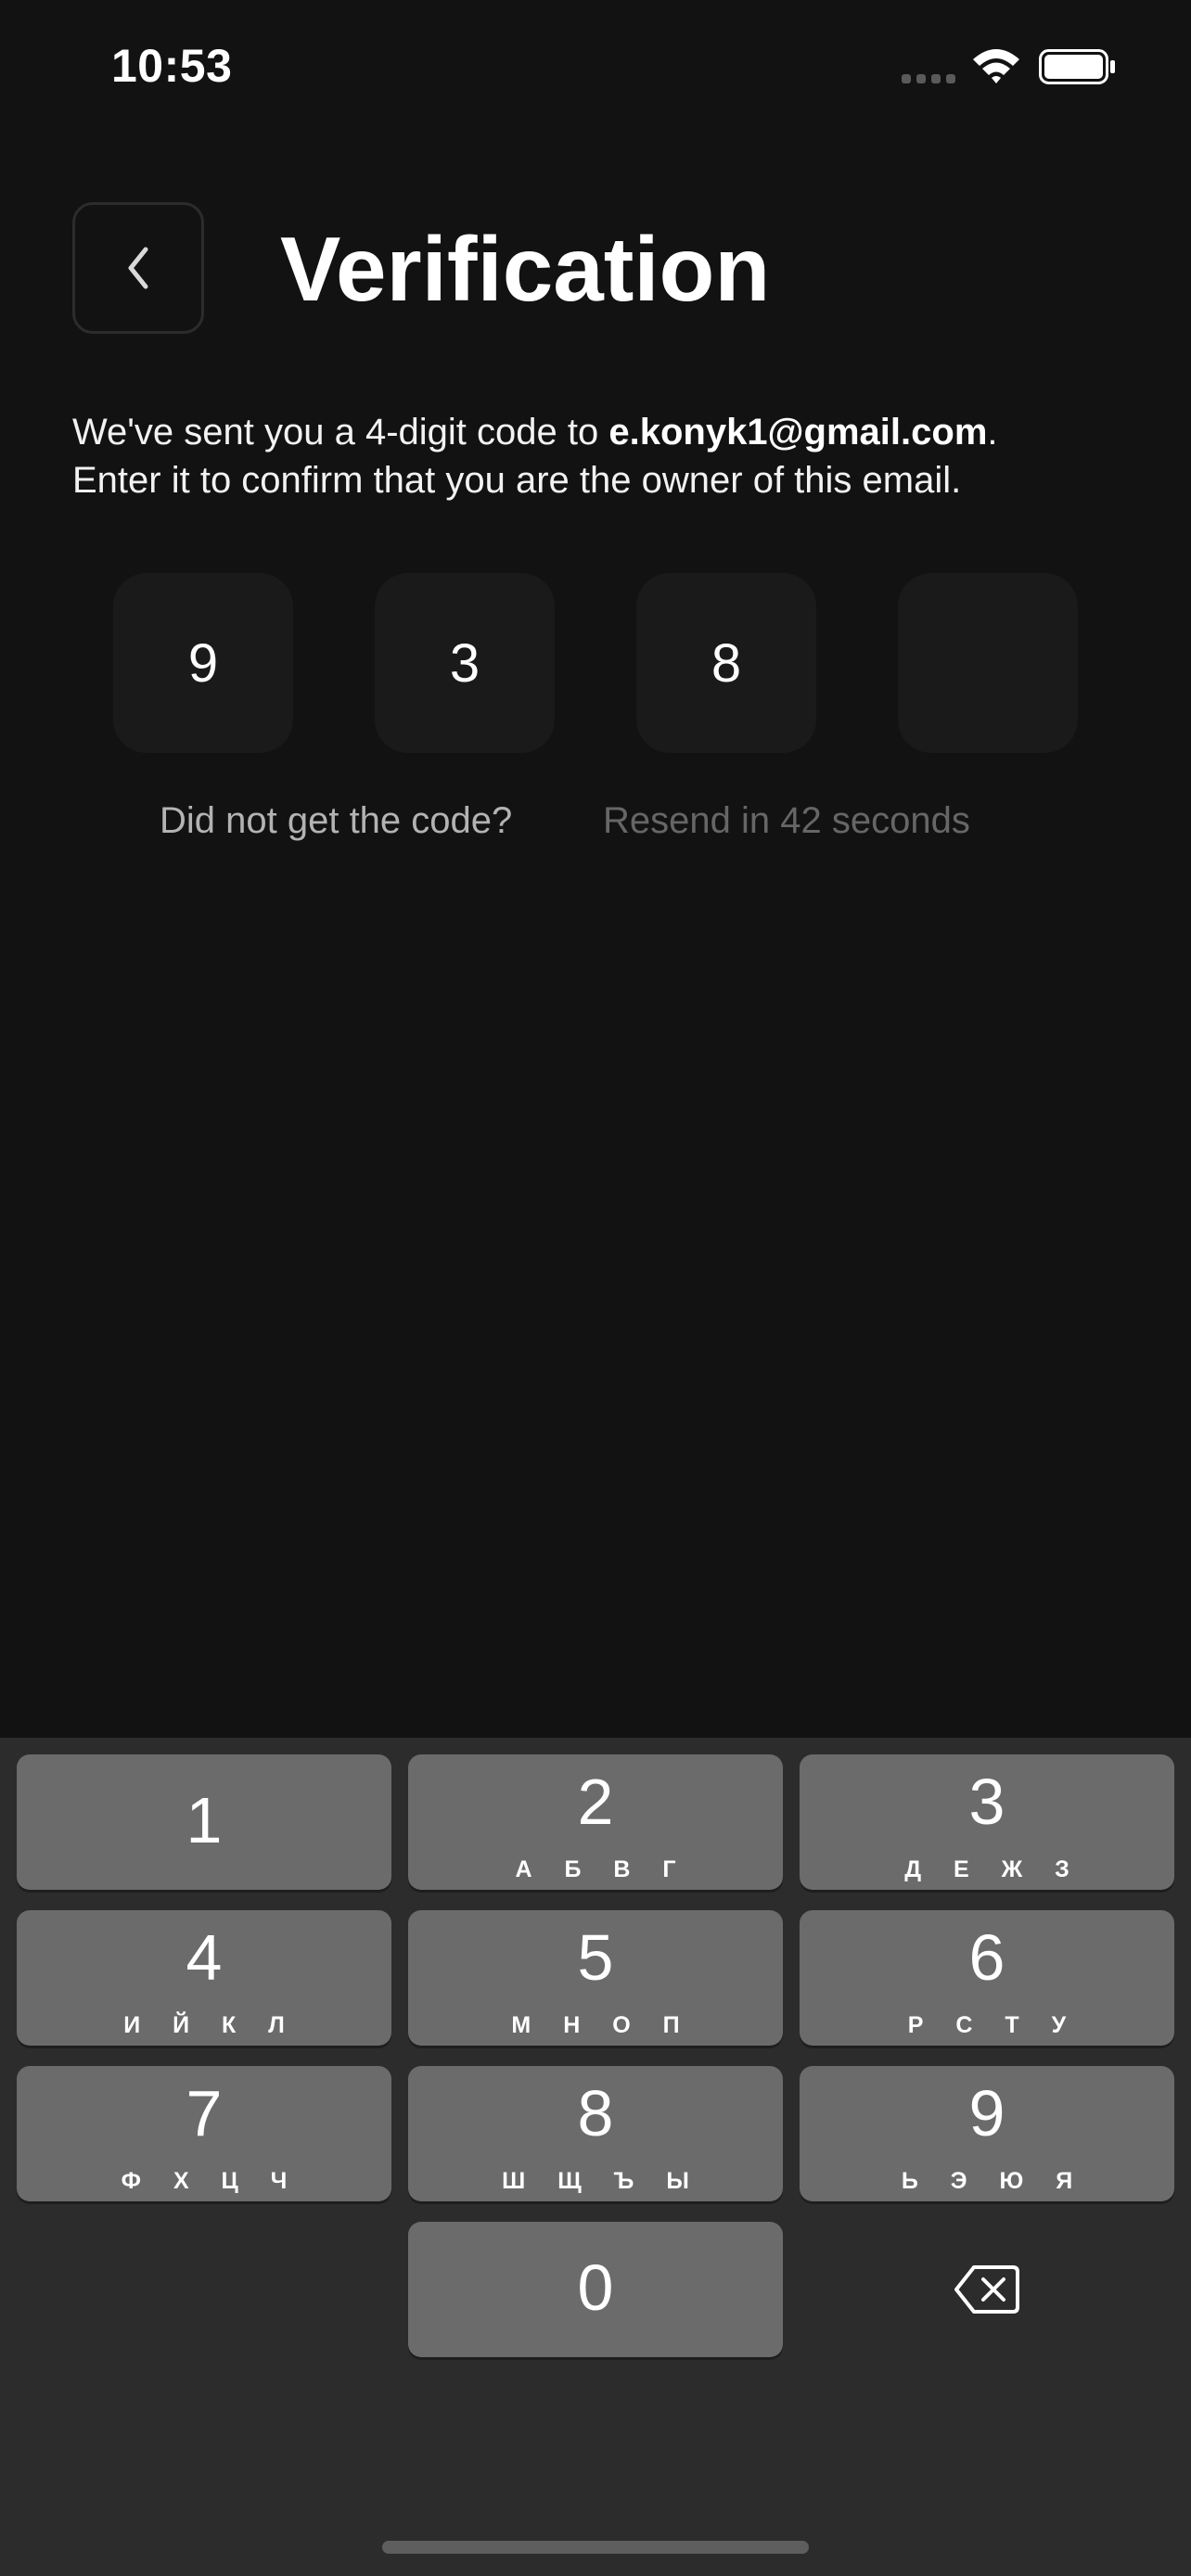 The width and height of the screenshot is (1191, 2576). I want to click on key-0: 0, so click(595, 2289).